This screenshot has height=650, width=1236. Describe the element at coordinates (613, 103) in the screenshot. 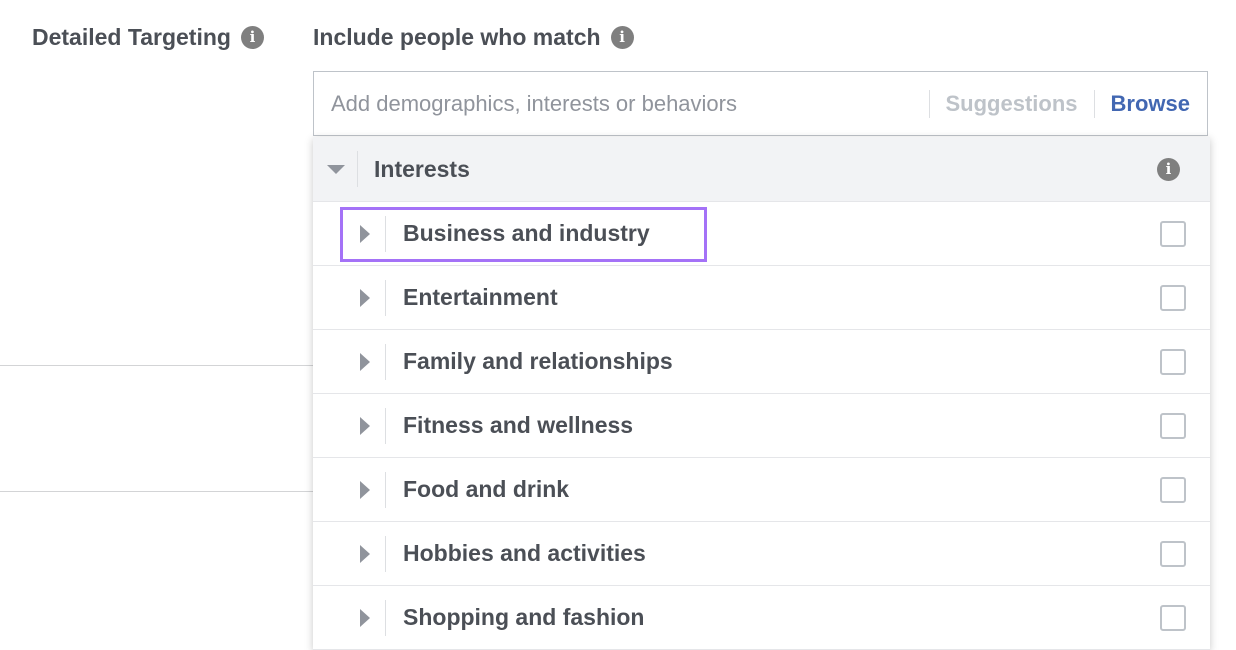

I see `targeting-search-input` at that location.